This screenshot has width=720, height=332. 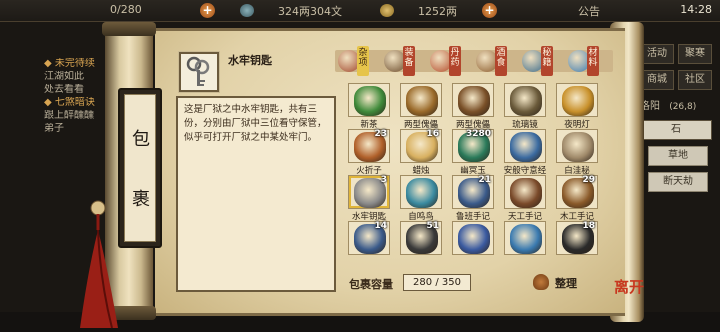 What do you see at coordinates (478, 134) in the screenshot?
I see `item-count: 3280` at bounding box center [478, 134].